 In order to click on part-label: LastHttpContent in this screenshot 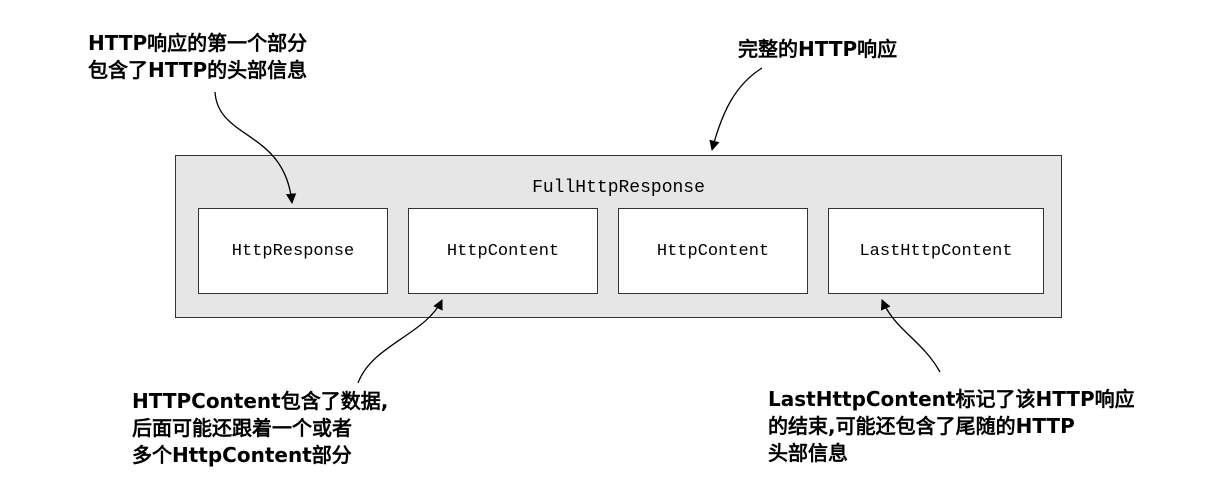, I will do `click(936, 251)`.